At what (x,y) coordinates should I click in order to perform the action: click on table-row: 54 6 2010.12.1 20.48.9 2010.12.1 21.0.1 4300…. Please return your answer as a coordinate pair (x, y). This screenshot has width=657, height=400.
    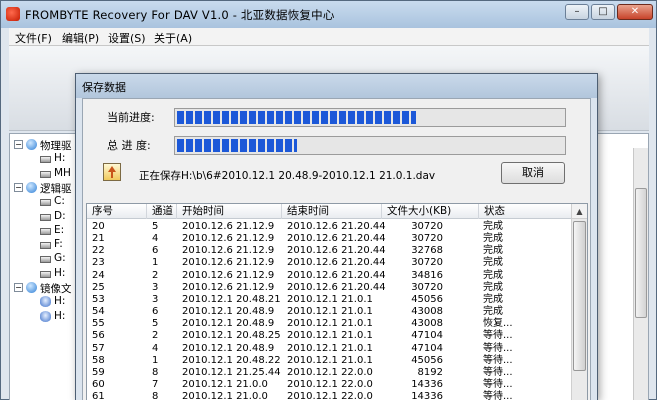
    Looking at the image, I should click on (329, 311).